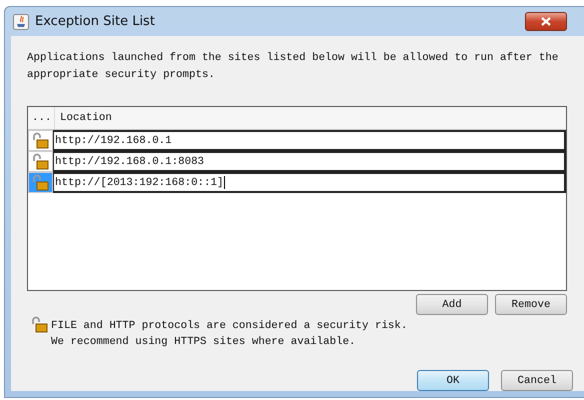 The image size is (584, 400). Describe the element at coordinates (452, 304) in the screenshot. I see `add-button: Add` at that location.